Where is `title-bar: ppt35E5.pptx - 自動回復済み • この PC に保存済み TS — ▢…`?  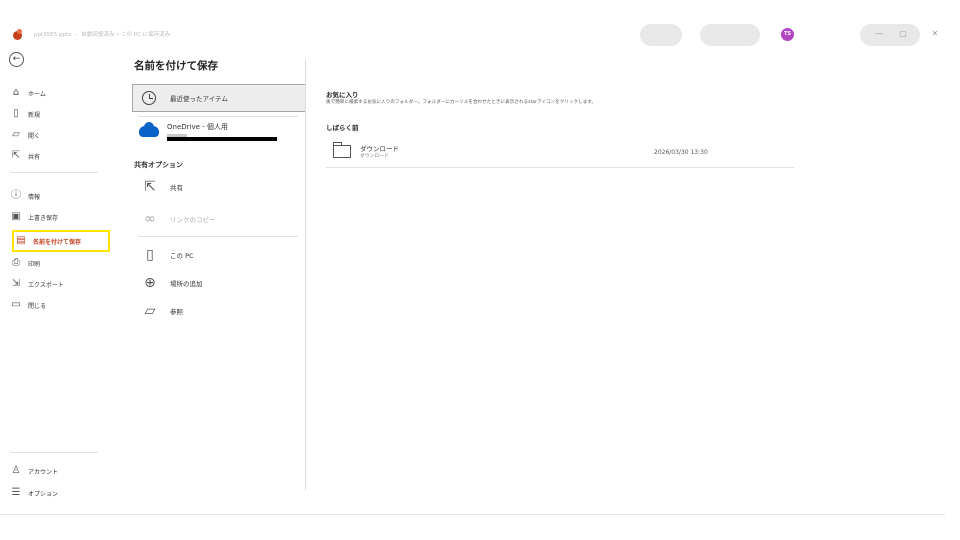 title-bar: ppt35E5.pptx - 自動回復済み • この PC に保存済み TS — ▢… is located at coordinates (480, 23).